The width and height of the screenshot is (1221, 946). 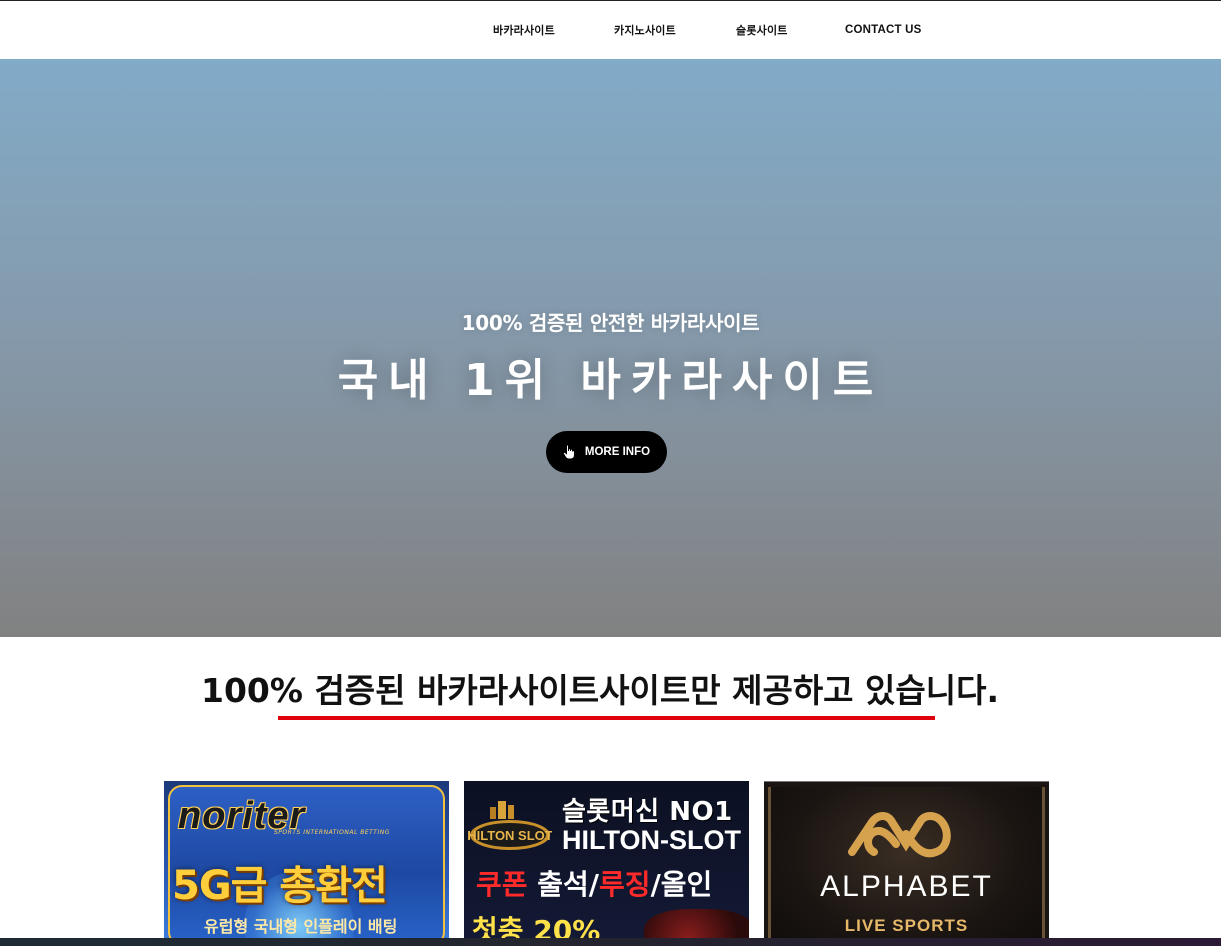 What do you see at coordinates (280, 886) in the screenshot?
I see `noriter-headline: 5G급 총환전` at bounding box center [280, 886].